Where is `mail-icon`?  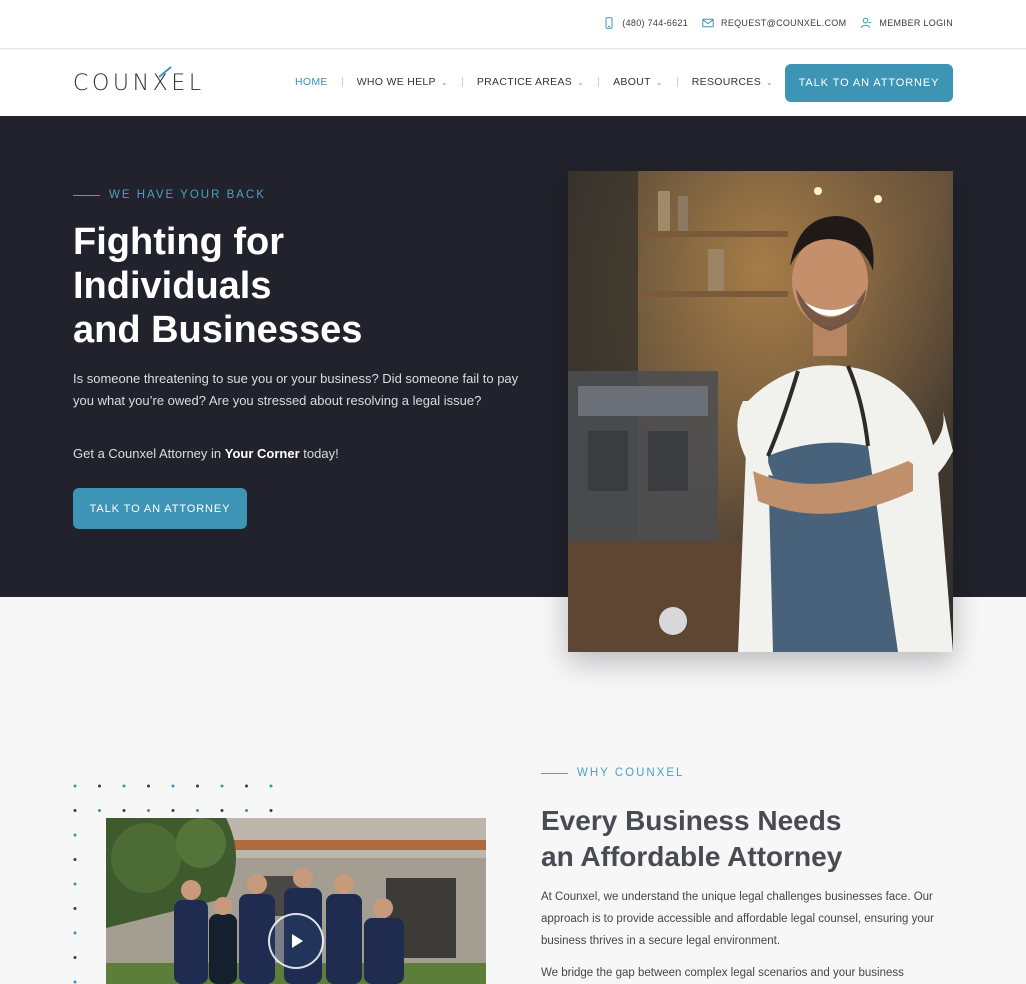
mail-icon is located at coordinates (708, 23).